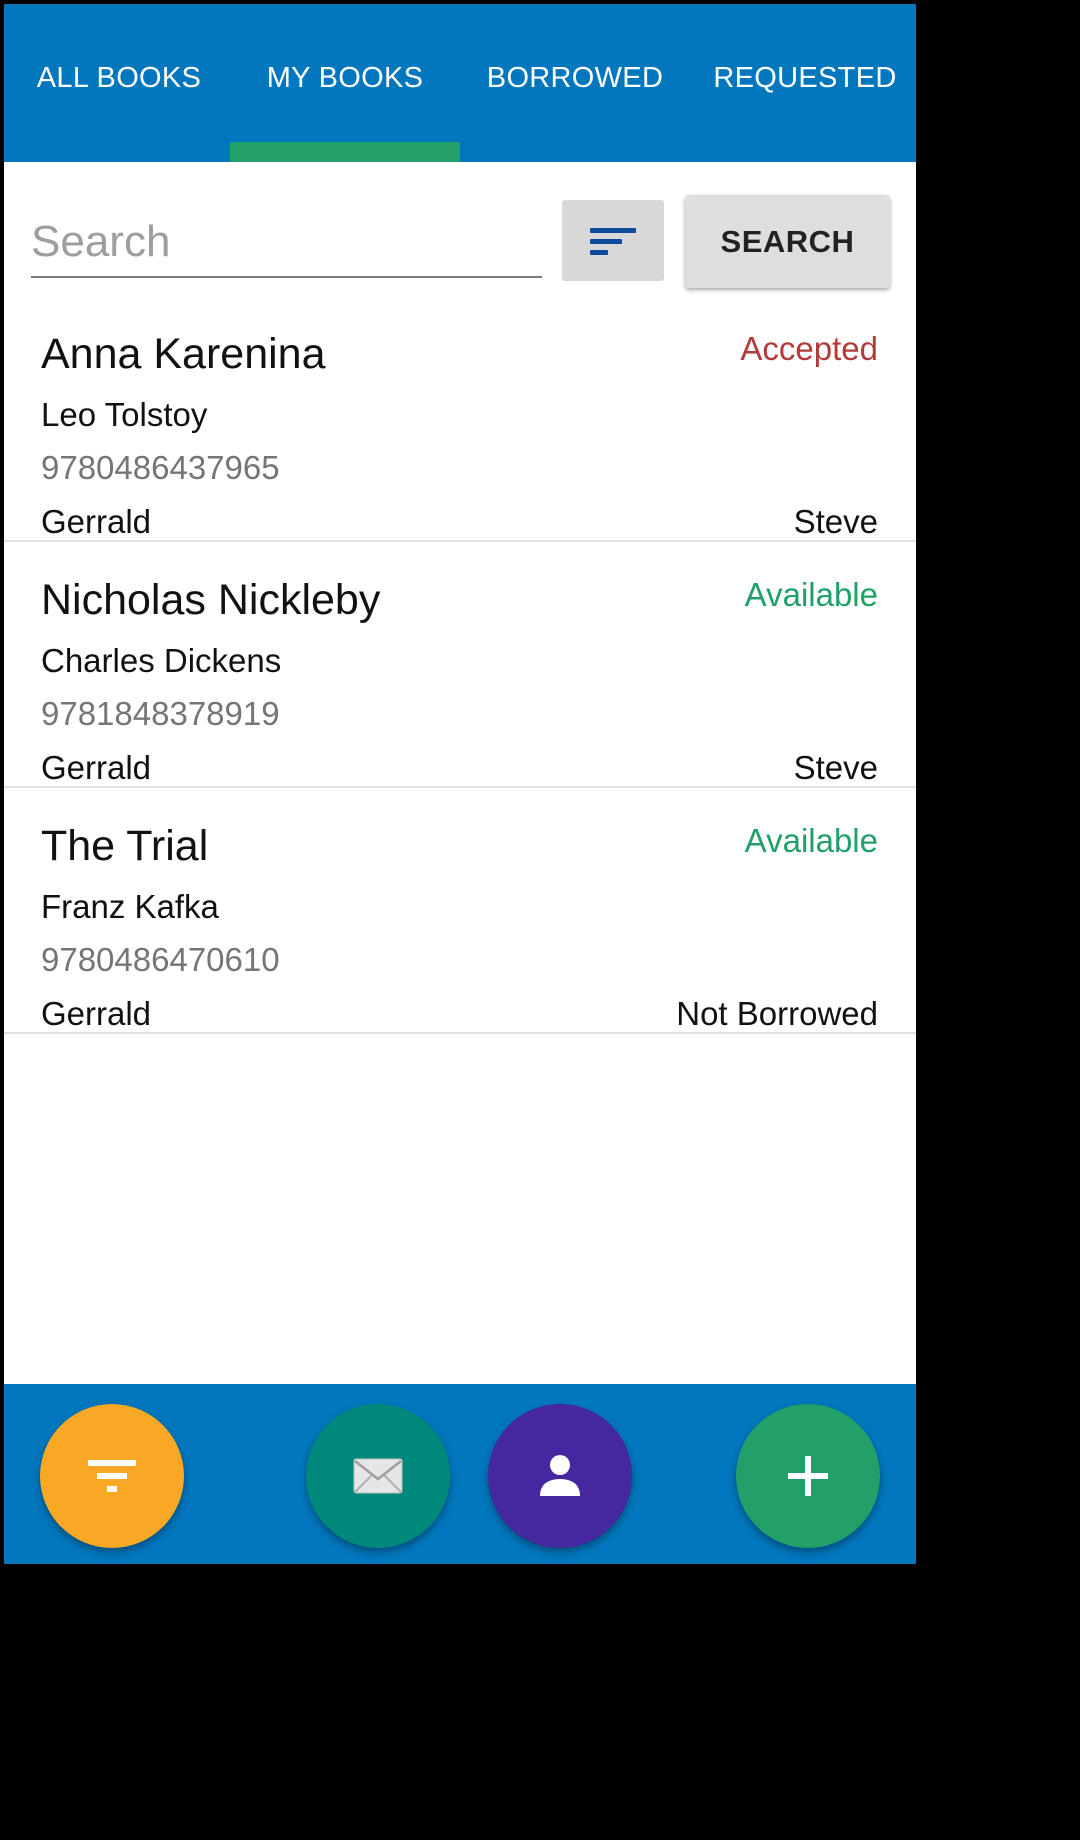 This screenshot has height=1840, width=1080. I want to click on messages-button, so click(378, 1476).